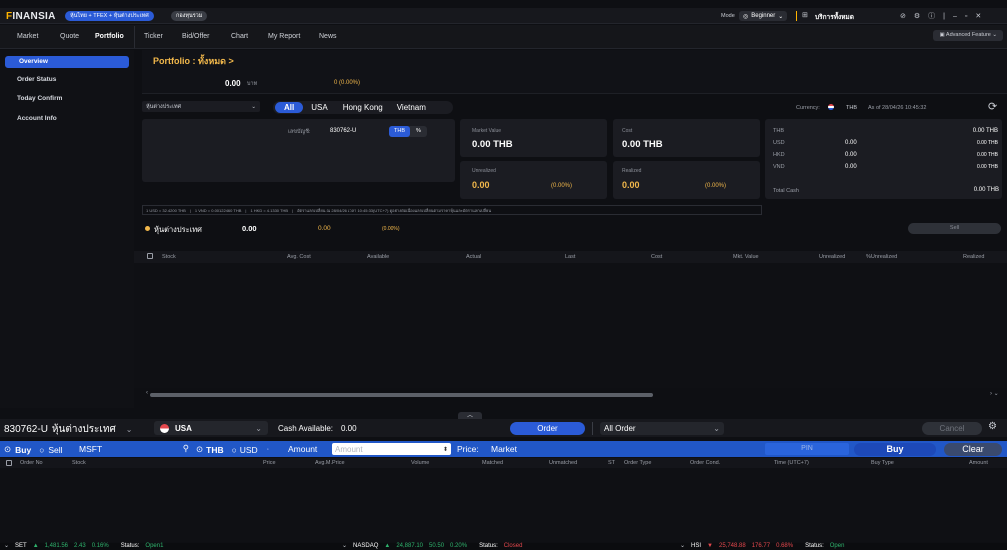  I want to click on search-icon: ⚲, so click(186, 448).